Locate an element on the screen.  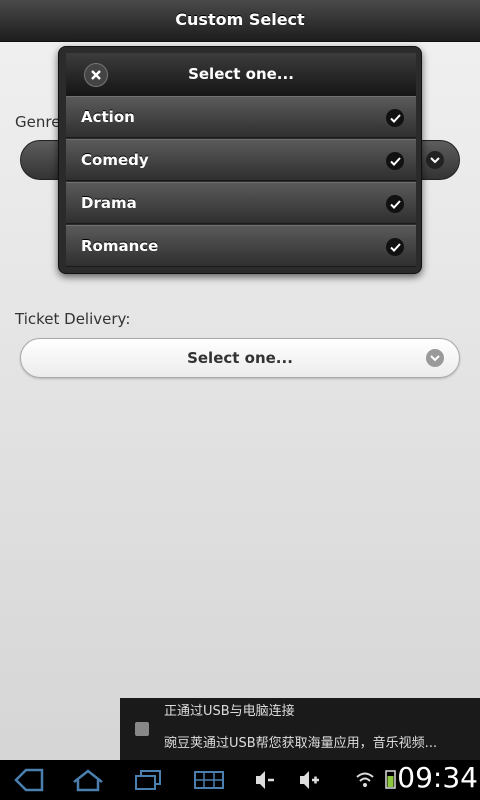
option-comedy: Comedy is located at coordinates (241, 160).